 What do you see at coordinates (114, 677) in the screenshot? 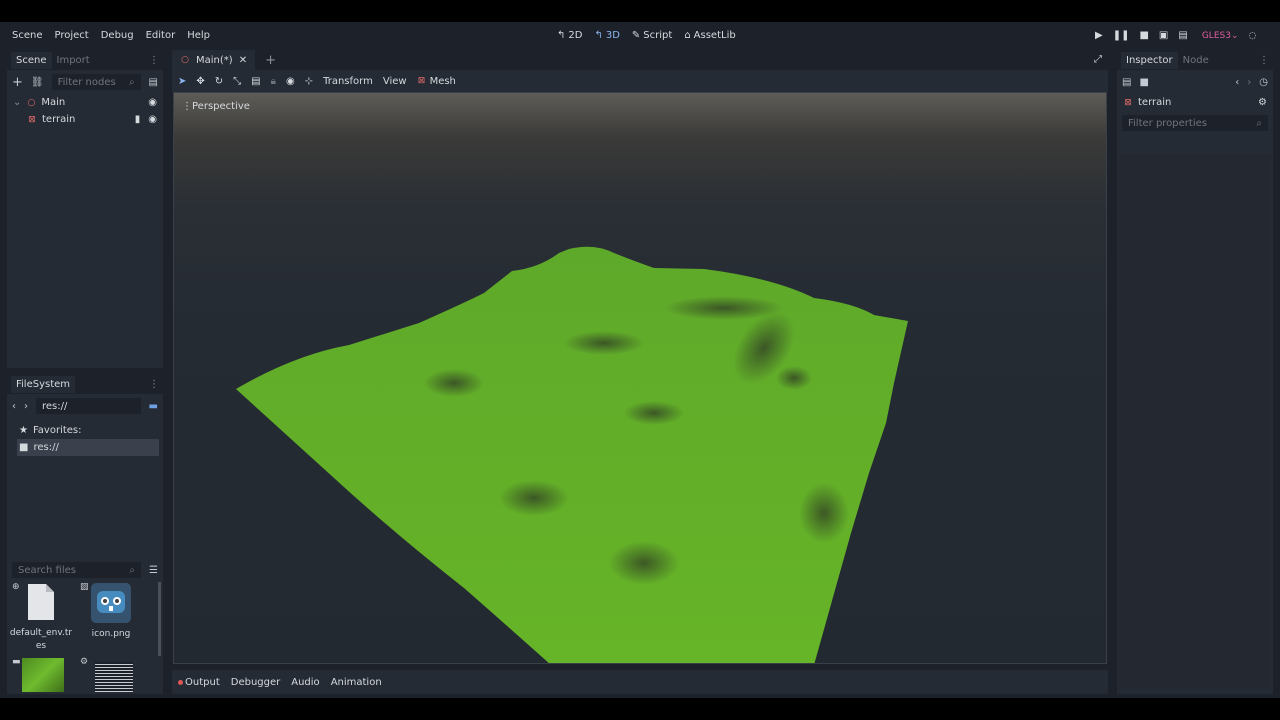
I see `script-thumbnail` at bounding box center [114, 677].